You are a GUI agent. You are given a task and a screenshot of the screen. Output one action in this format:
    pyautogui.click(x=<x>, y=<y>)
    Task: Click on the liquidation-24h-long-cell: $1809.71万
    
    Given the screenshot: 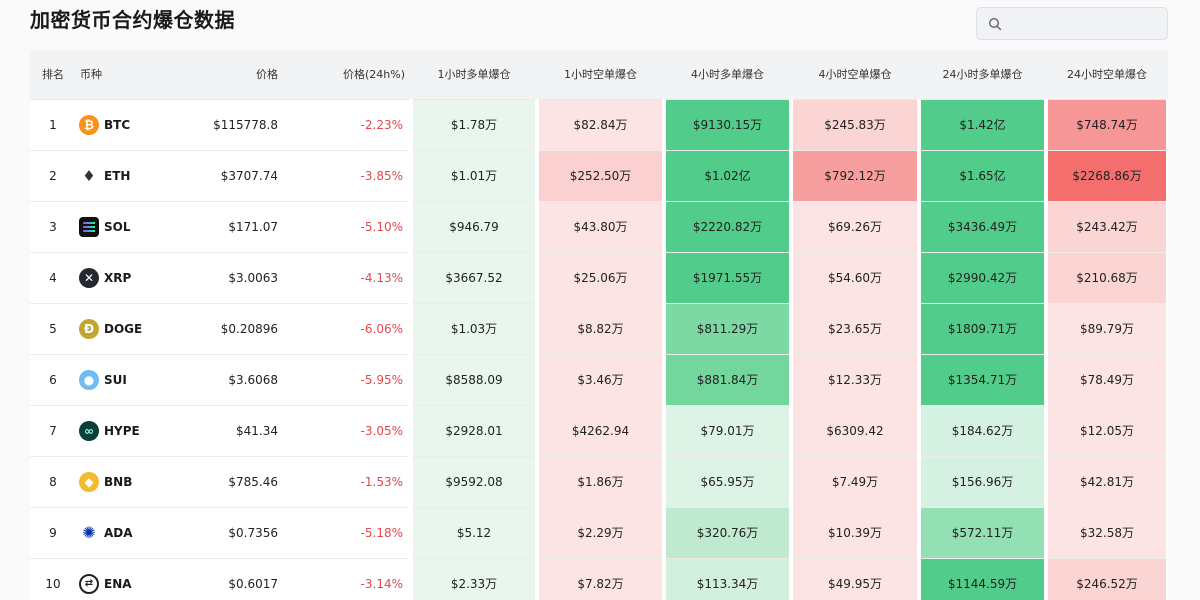 What is the action you would take?
    pyautogui.click(x=982, y=328)
    